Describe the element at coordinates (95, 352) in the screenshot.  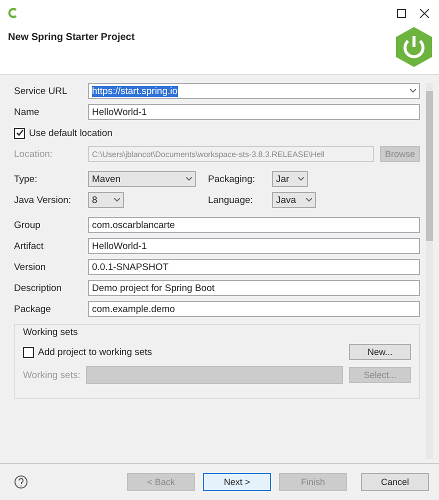
I see `checkbox-label: Add project to working sets` at that location.